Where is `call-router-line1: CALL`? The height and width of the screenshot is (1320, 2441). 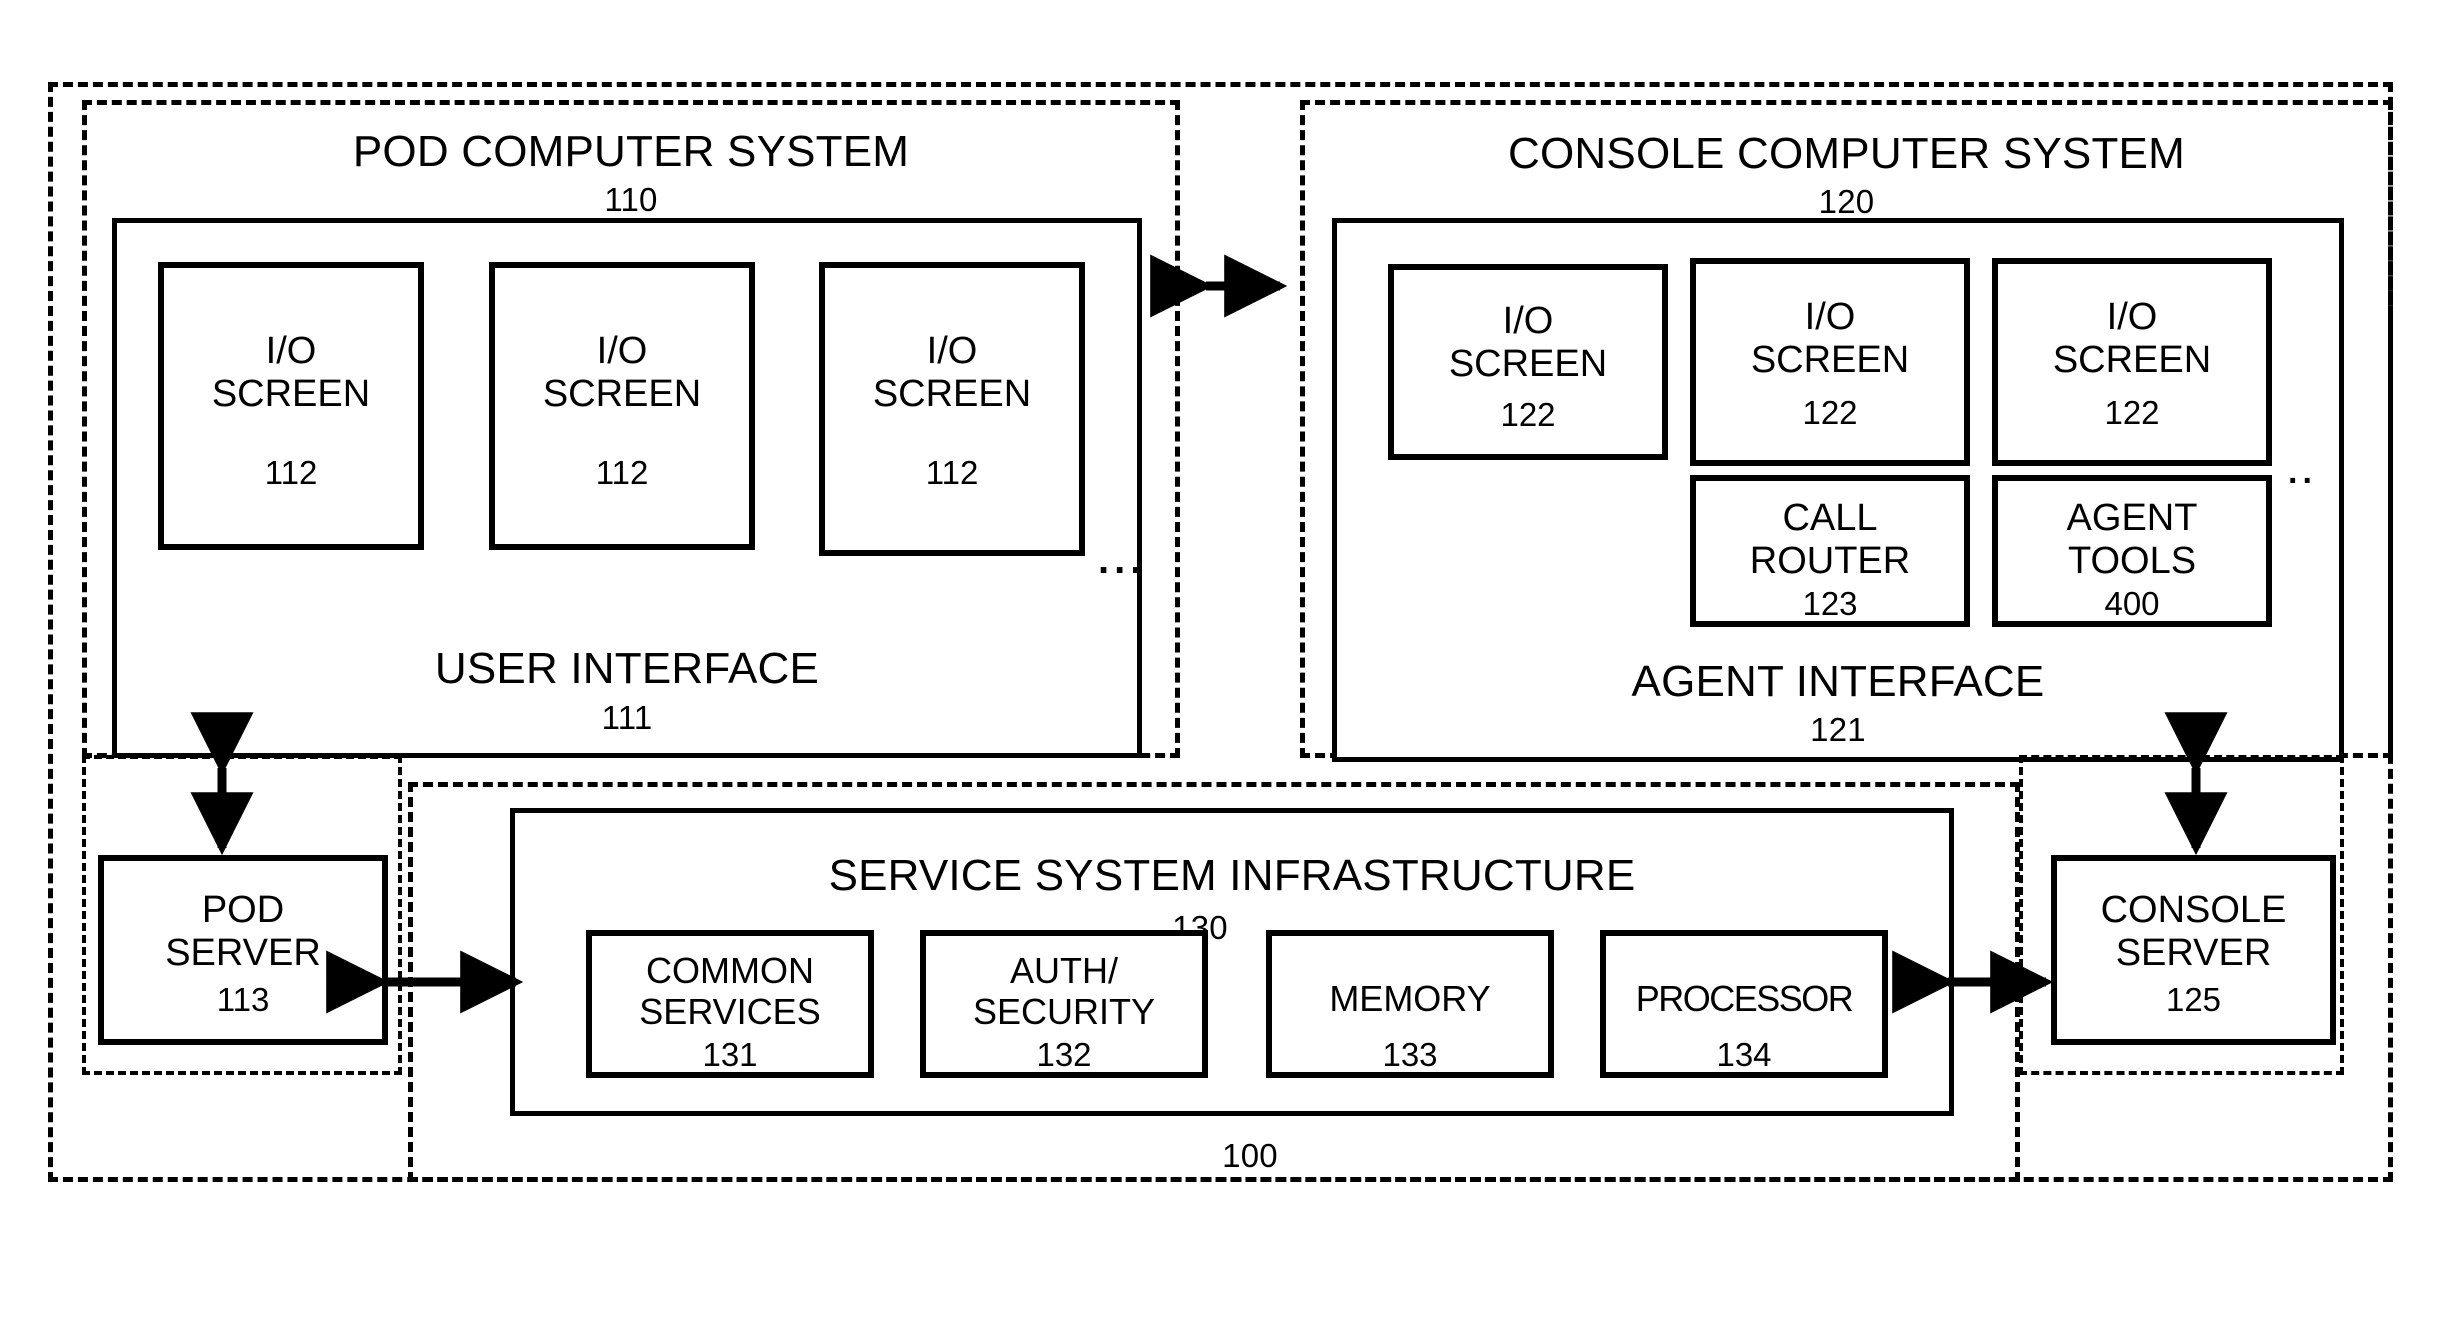 call-router-line1: CALL is located at coordinates (1830, 518).